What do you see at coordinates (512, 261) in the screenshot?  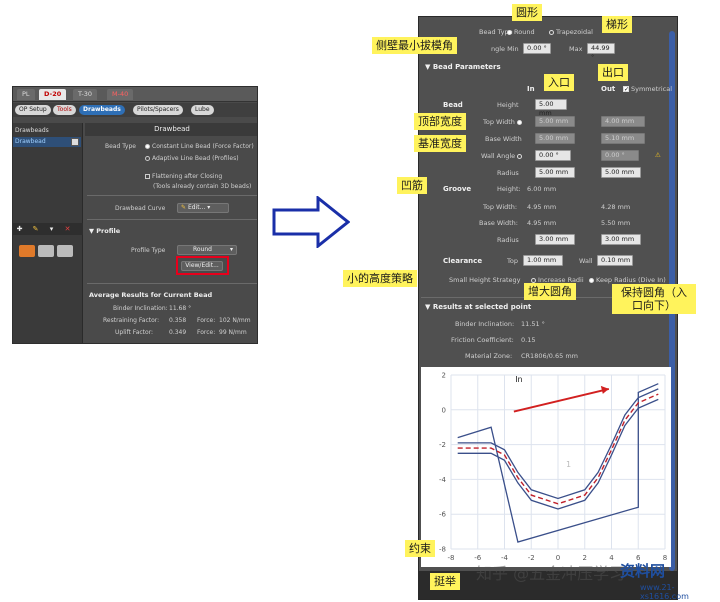 I see `clearance-top-label: Top` at bounding box center [512, 261].